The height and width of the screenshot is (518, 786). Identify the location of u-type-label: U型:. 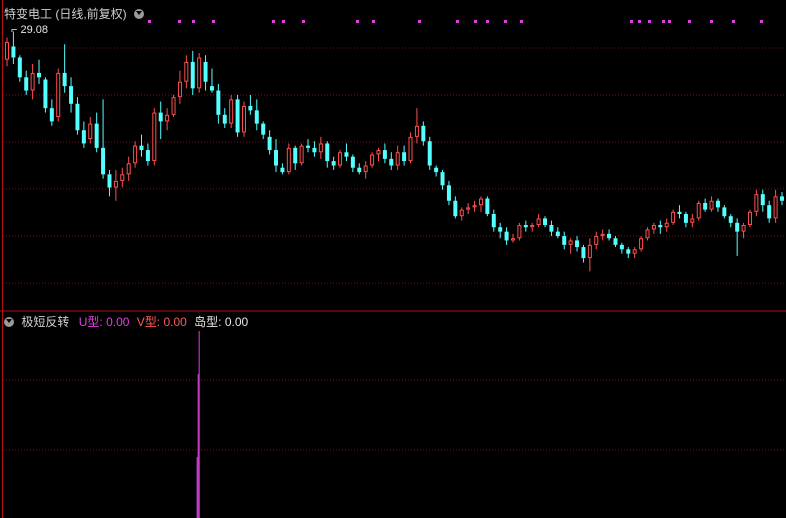
(90, 322).